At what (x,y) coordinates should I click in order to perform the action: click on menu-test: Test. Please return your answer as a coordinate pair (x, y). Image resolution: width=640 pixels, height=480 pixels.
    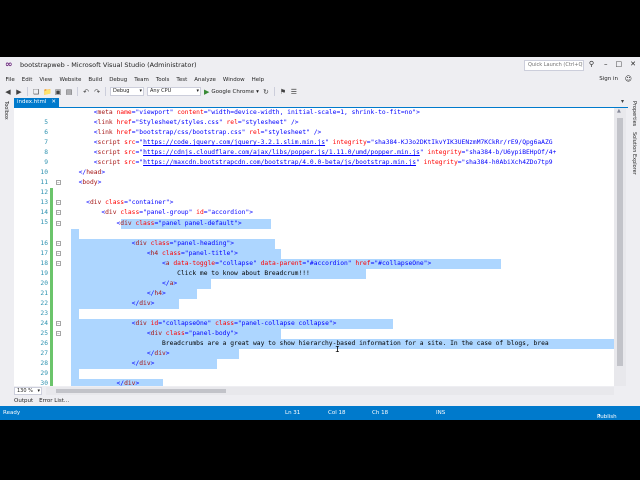
    Looking at the image, I should click on (182, 80).